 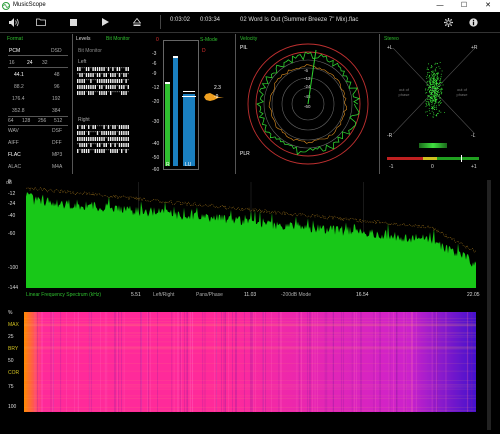 What do you see at coordinates (362, 295) in the screenshot?
I see `x-tick-16-54: 16.54` at bounding box center [362, 295].